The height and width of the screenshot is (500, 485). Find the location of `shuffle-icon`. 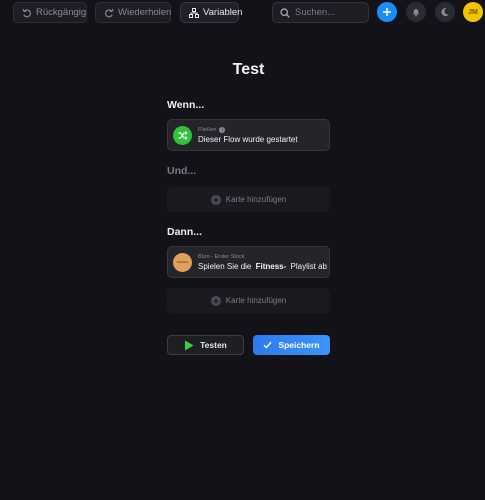

shuffle-icon is located at coordinates (182, 135).